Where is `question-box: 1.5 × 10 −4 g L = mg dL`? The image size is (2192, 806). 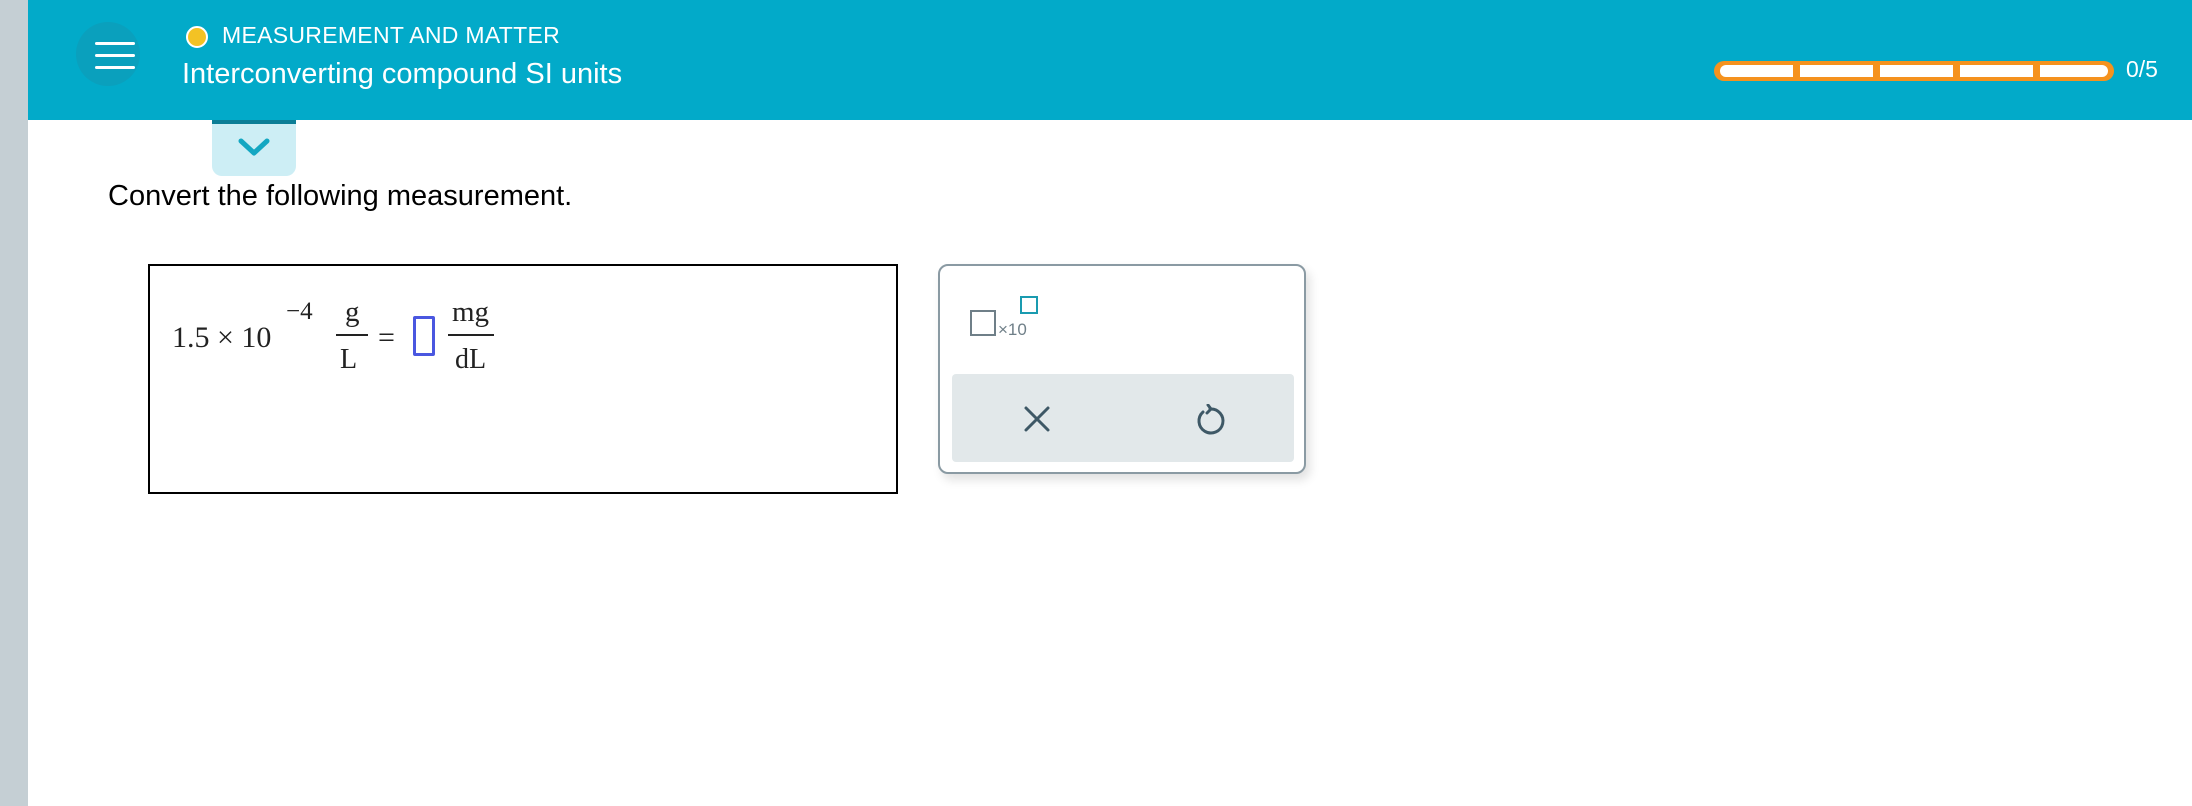 question-box: 1.5 × 10 −4 g L = mg dL is located at coordinates (523, 379).